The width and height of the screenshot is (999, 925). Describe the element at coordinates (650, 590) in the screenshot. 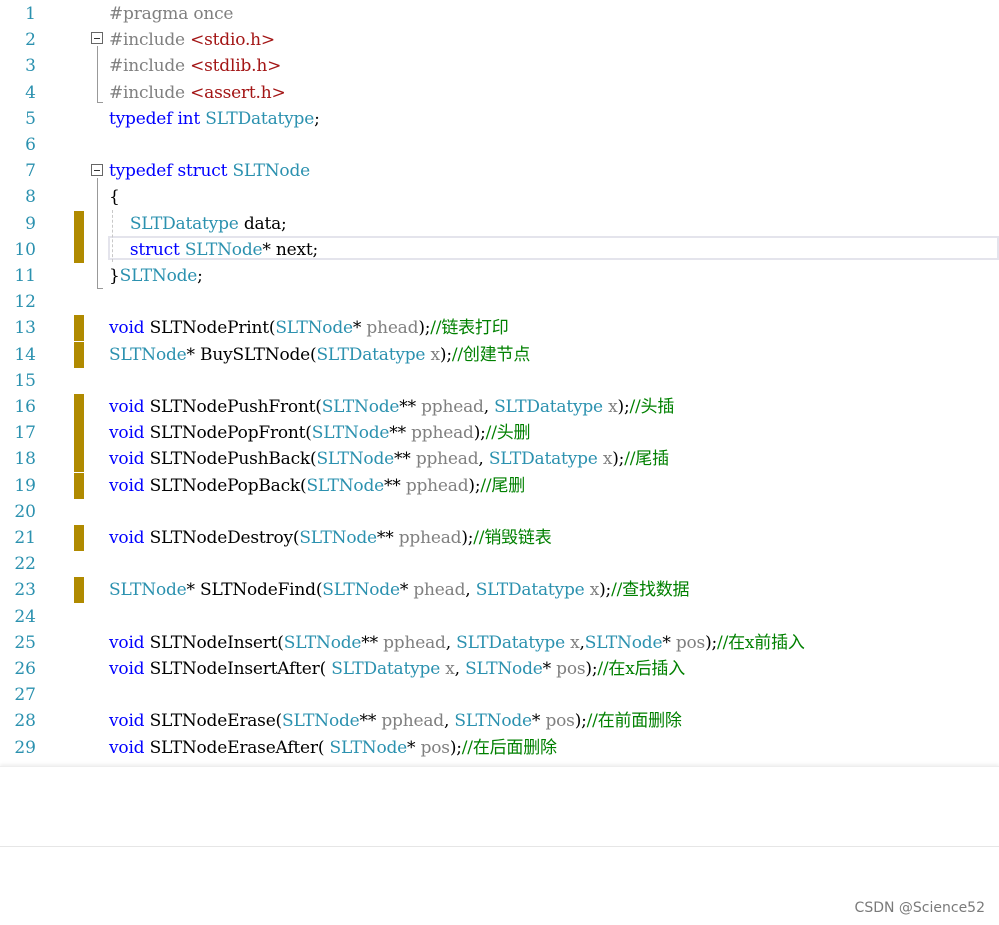

I see `code-token: //查找数据` at that location.